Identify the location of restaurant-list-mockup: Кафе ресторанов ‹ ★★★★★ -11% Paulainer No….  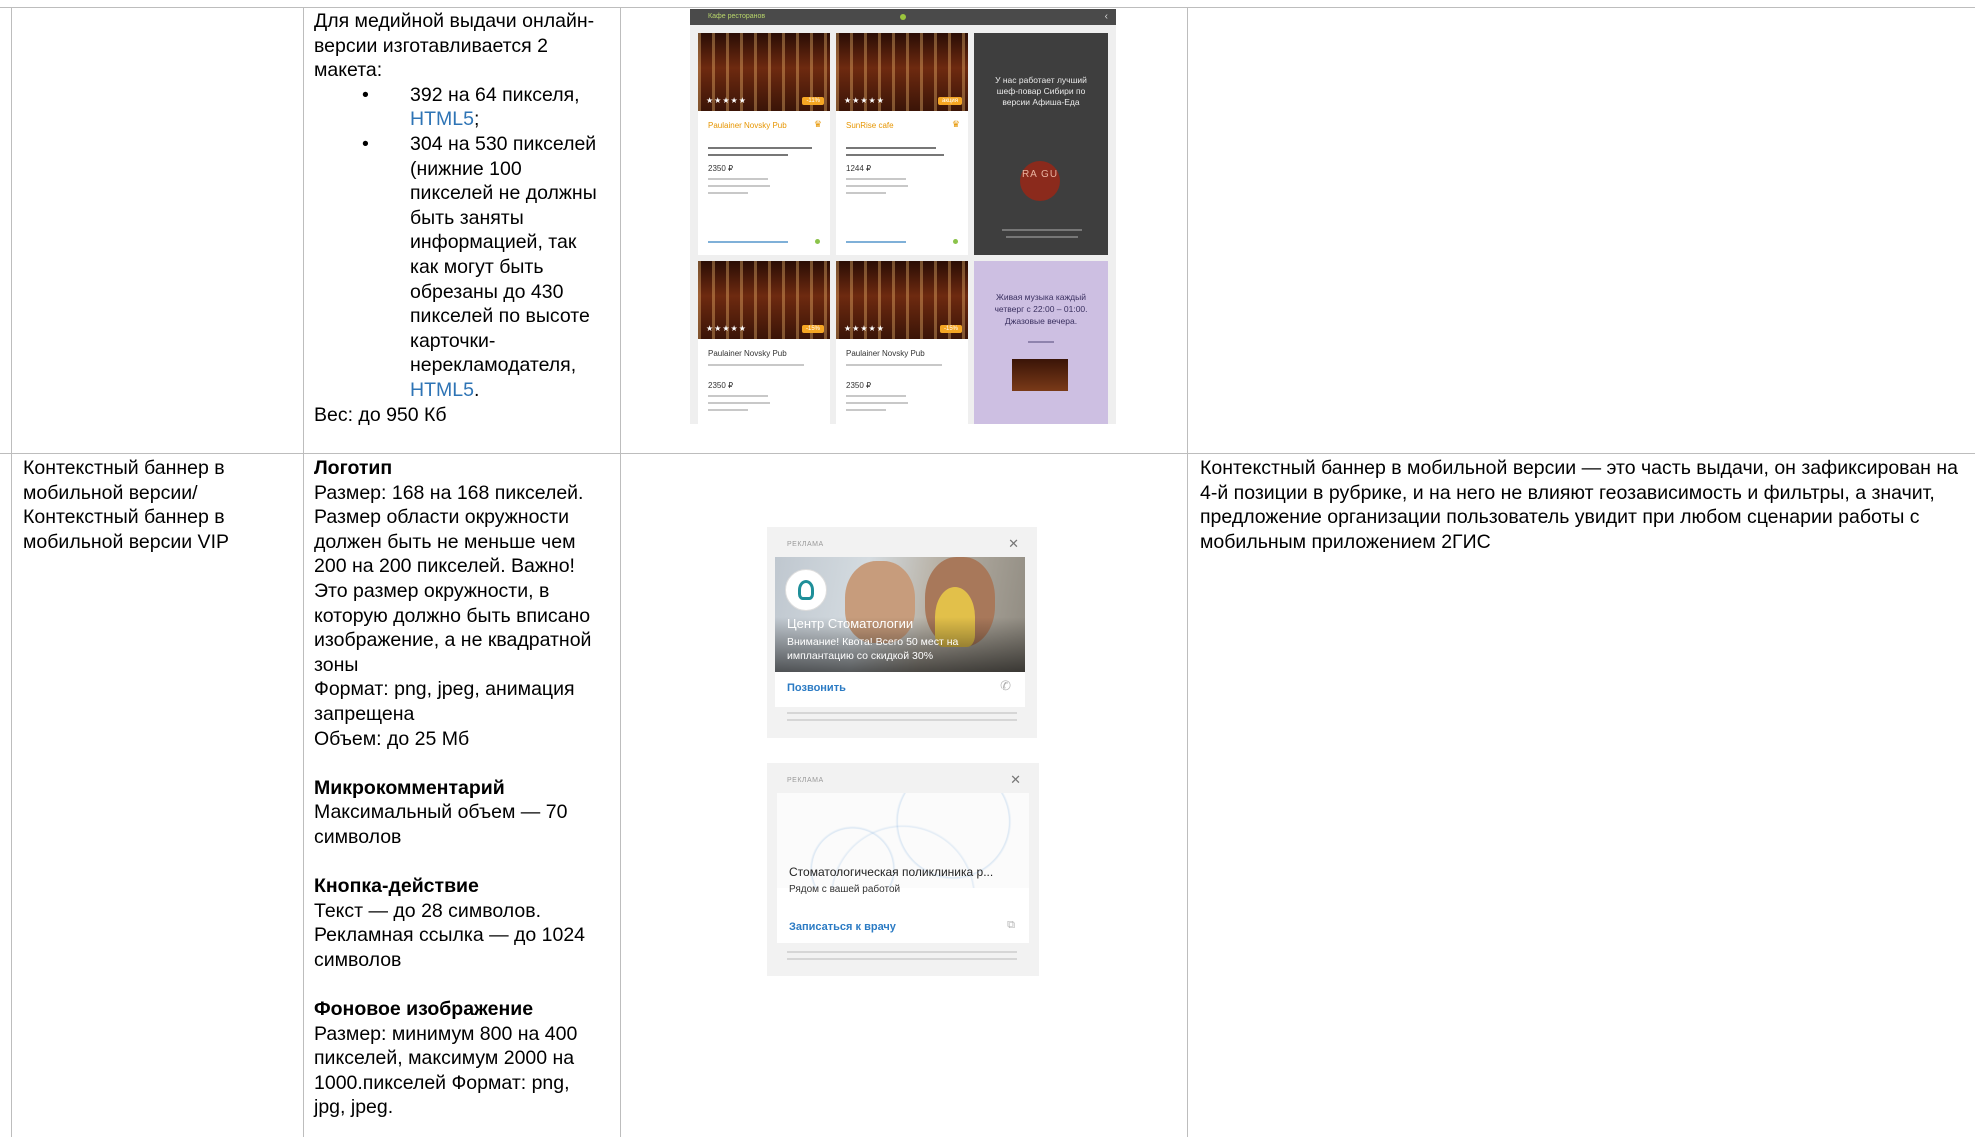
(903, 216).